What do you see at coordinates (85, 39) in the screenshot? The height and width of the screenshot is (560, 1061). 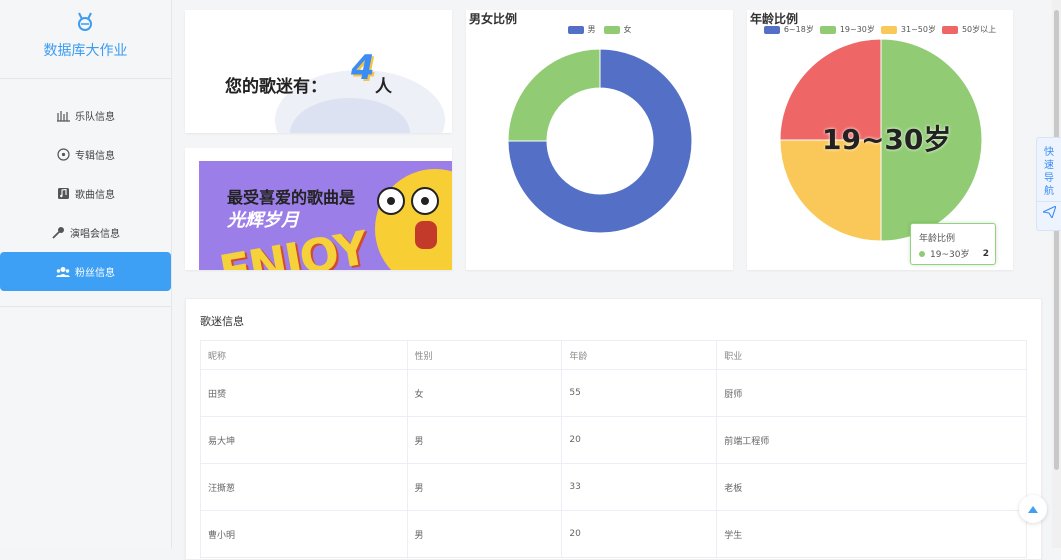 I see `logo-area: 数据库大作业` at bounding box center [85, 39].